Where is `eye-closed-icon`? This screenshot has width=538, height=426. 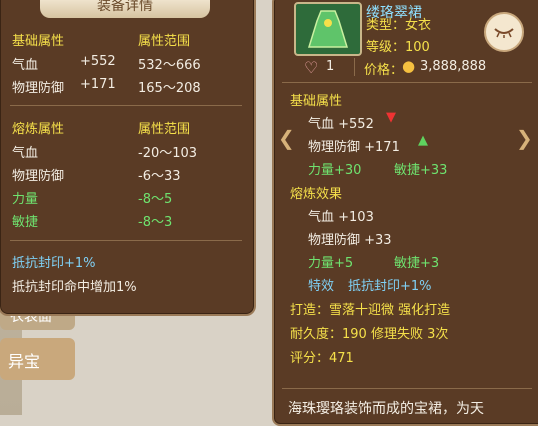 eye-closed-icon is located at coordinates (504, 33).